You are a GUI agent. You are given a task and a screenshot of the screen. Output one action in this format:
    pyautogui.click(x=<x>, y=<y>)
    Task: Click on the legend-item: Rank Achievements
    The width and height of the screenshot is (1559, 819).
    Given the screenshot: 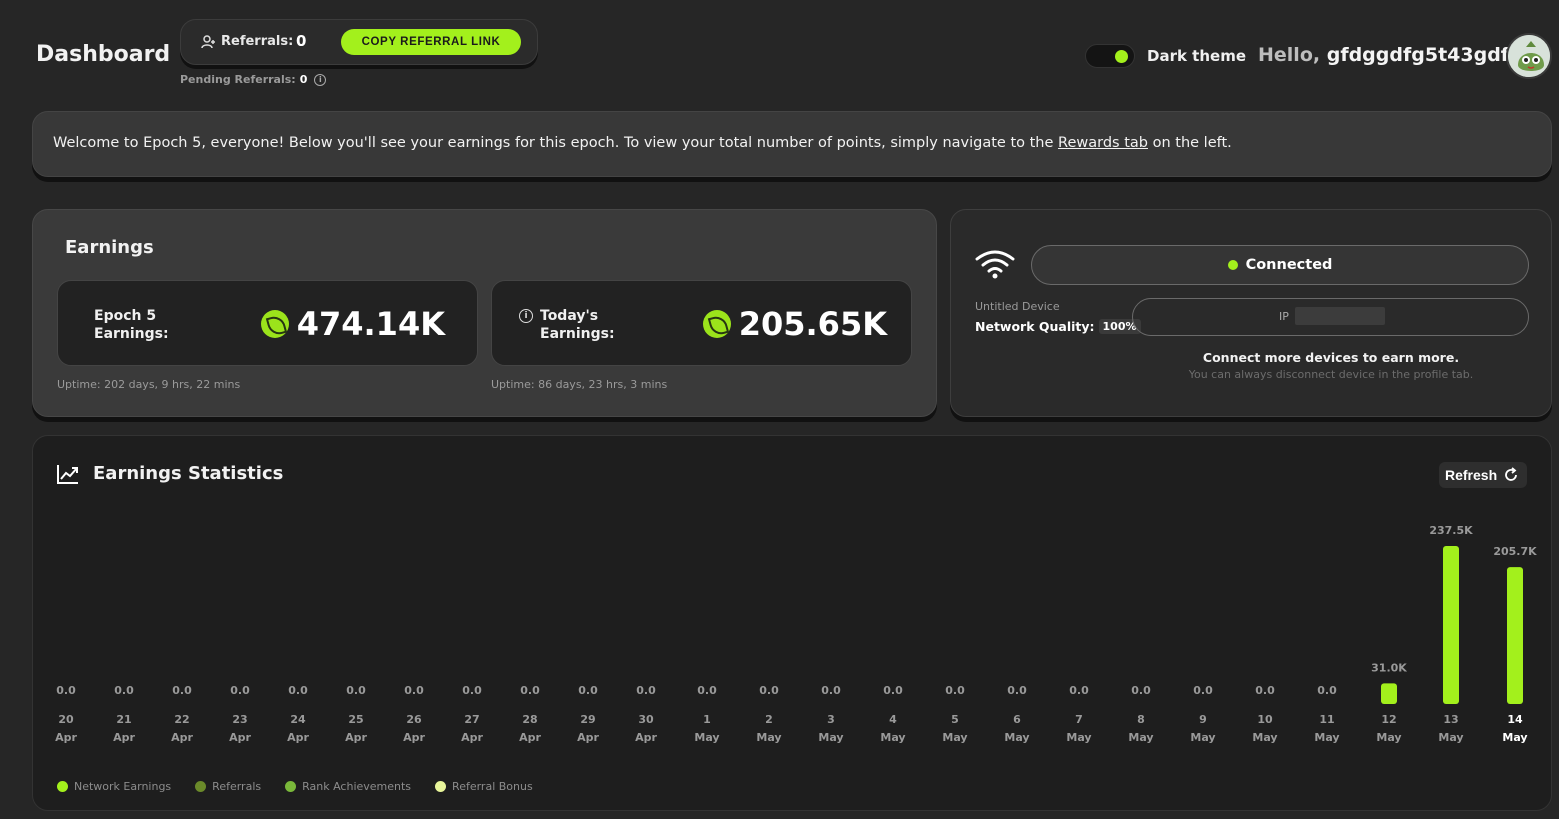 What is the action you would take?
    pyautogui.click(x=348, y=786)
    